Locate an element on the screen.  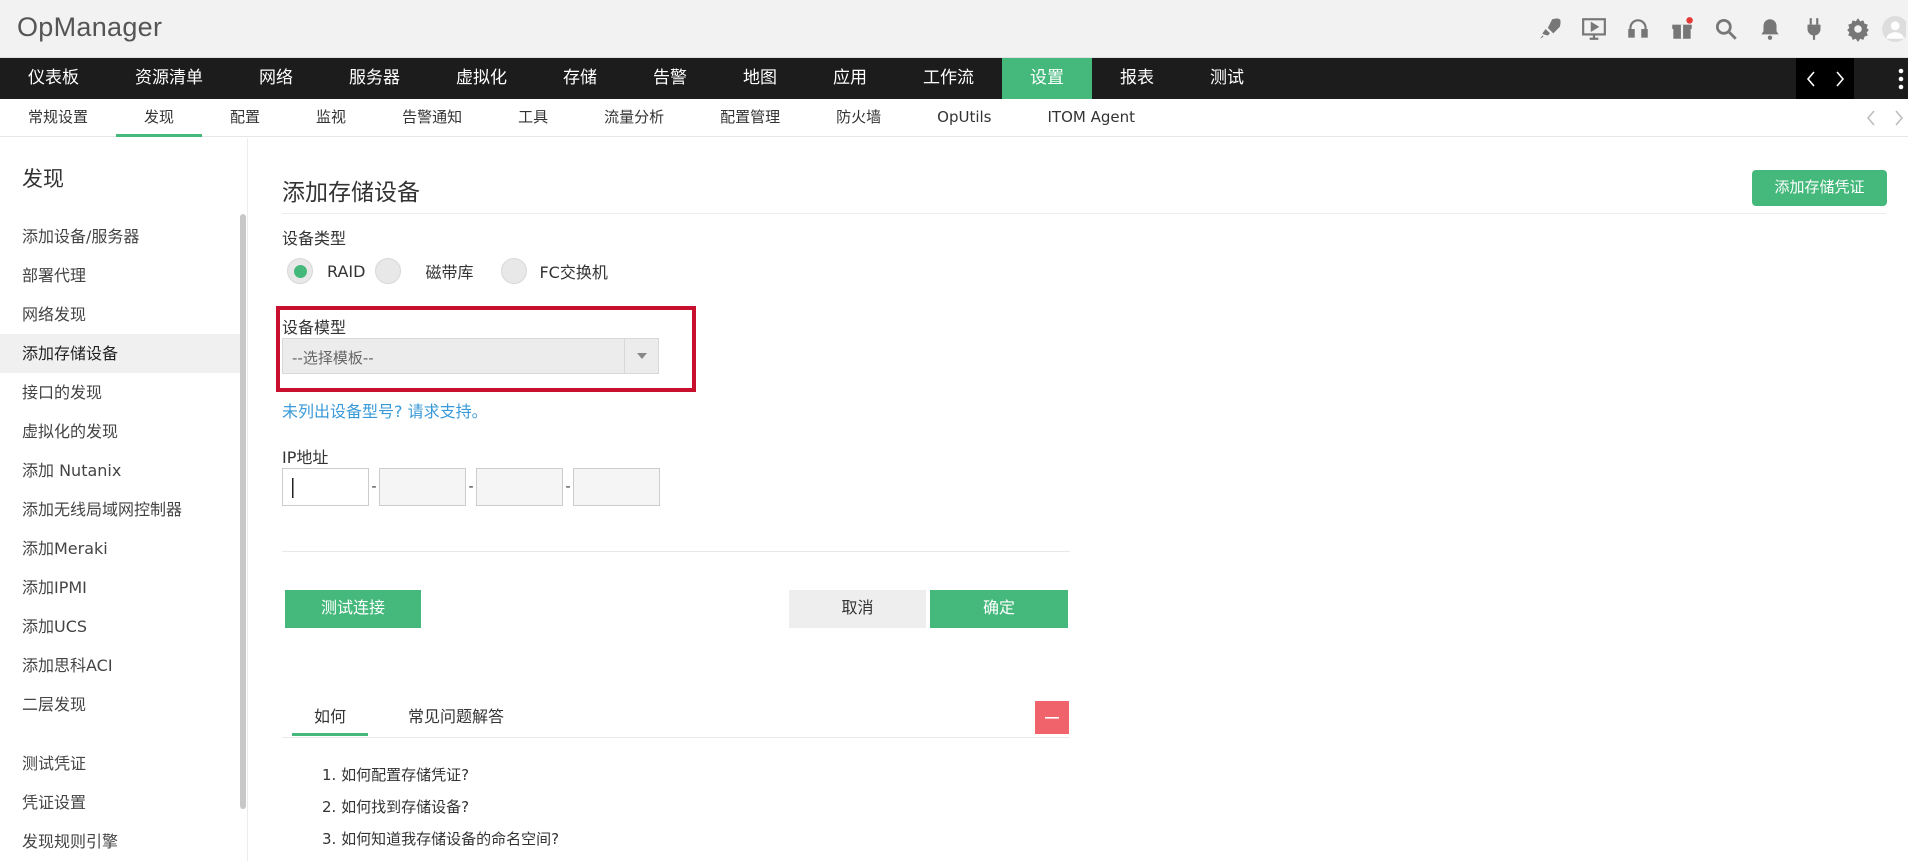
tab-tools: 工具 is located at coordinates (533, 118).